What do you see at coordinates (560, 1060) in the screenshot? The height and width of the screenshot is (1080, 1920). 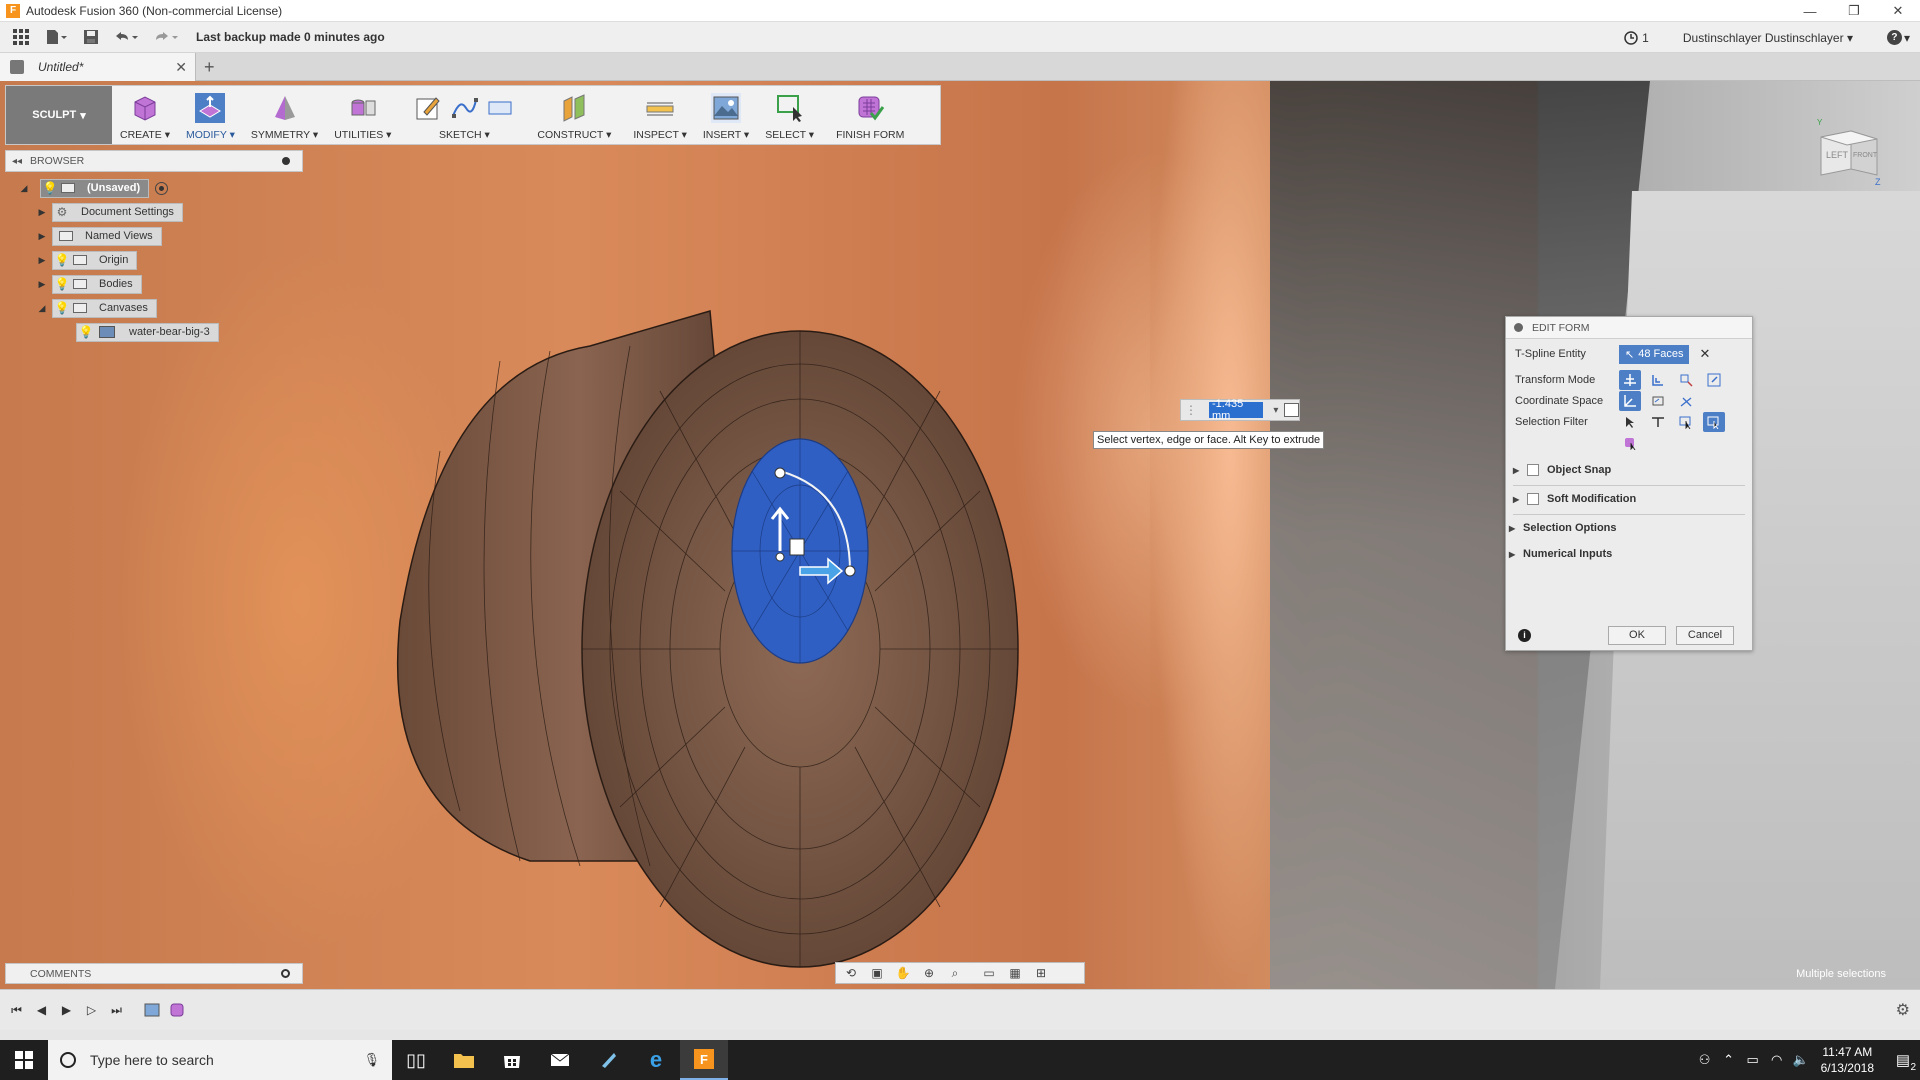 I see `mail-icon` at bounding box center [560, 1060].